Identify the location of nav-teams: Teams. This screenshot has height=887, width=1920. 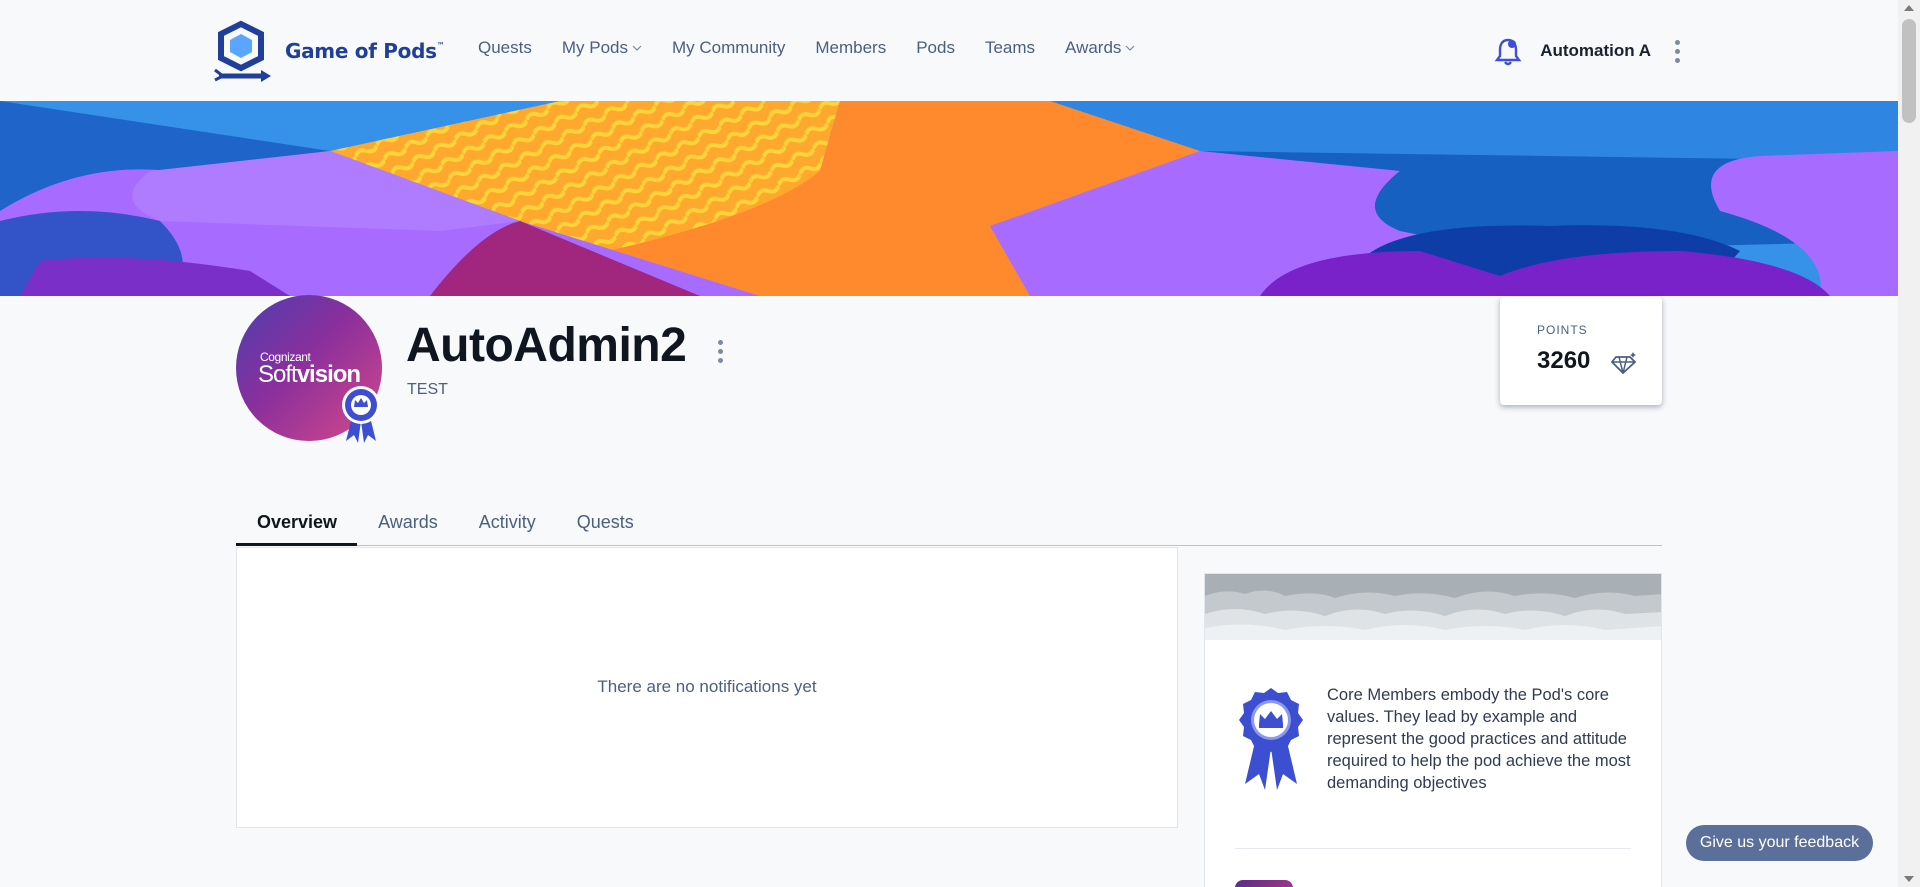
(1010, 48).